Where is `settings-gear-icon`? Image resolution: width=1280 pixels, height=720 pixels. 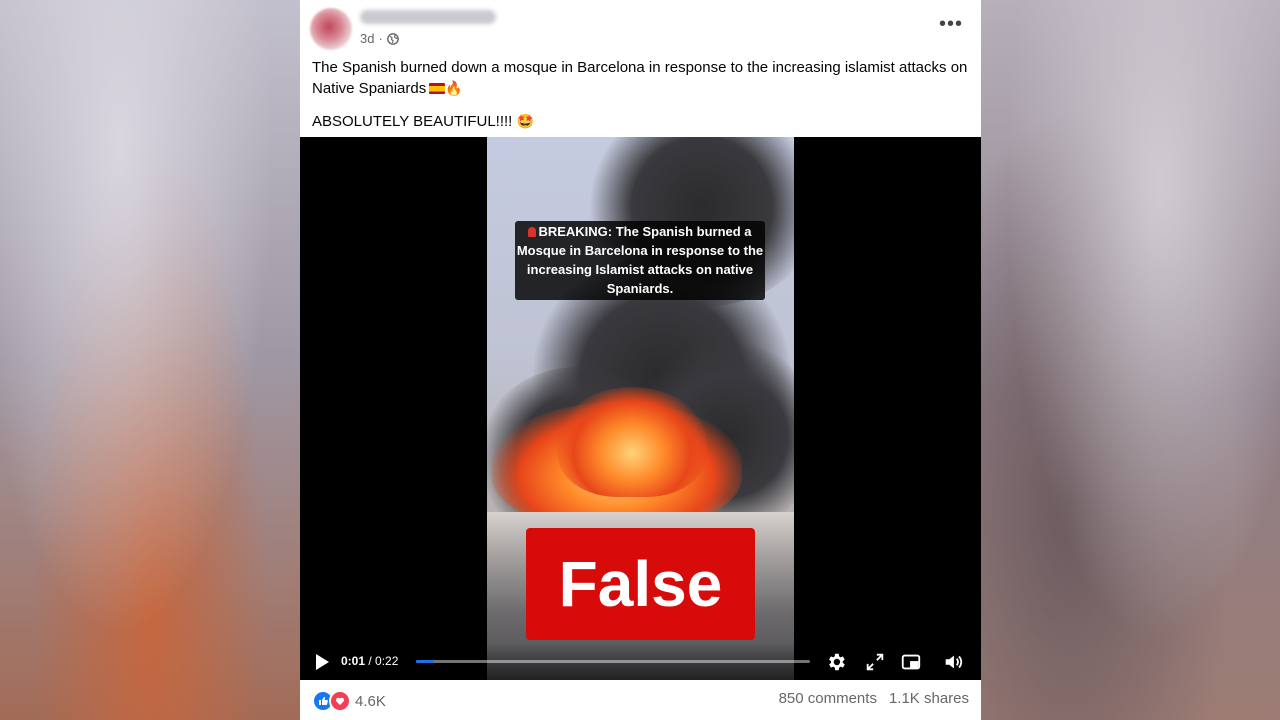 settings-gear-icon is located at coordinates (836, 662).